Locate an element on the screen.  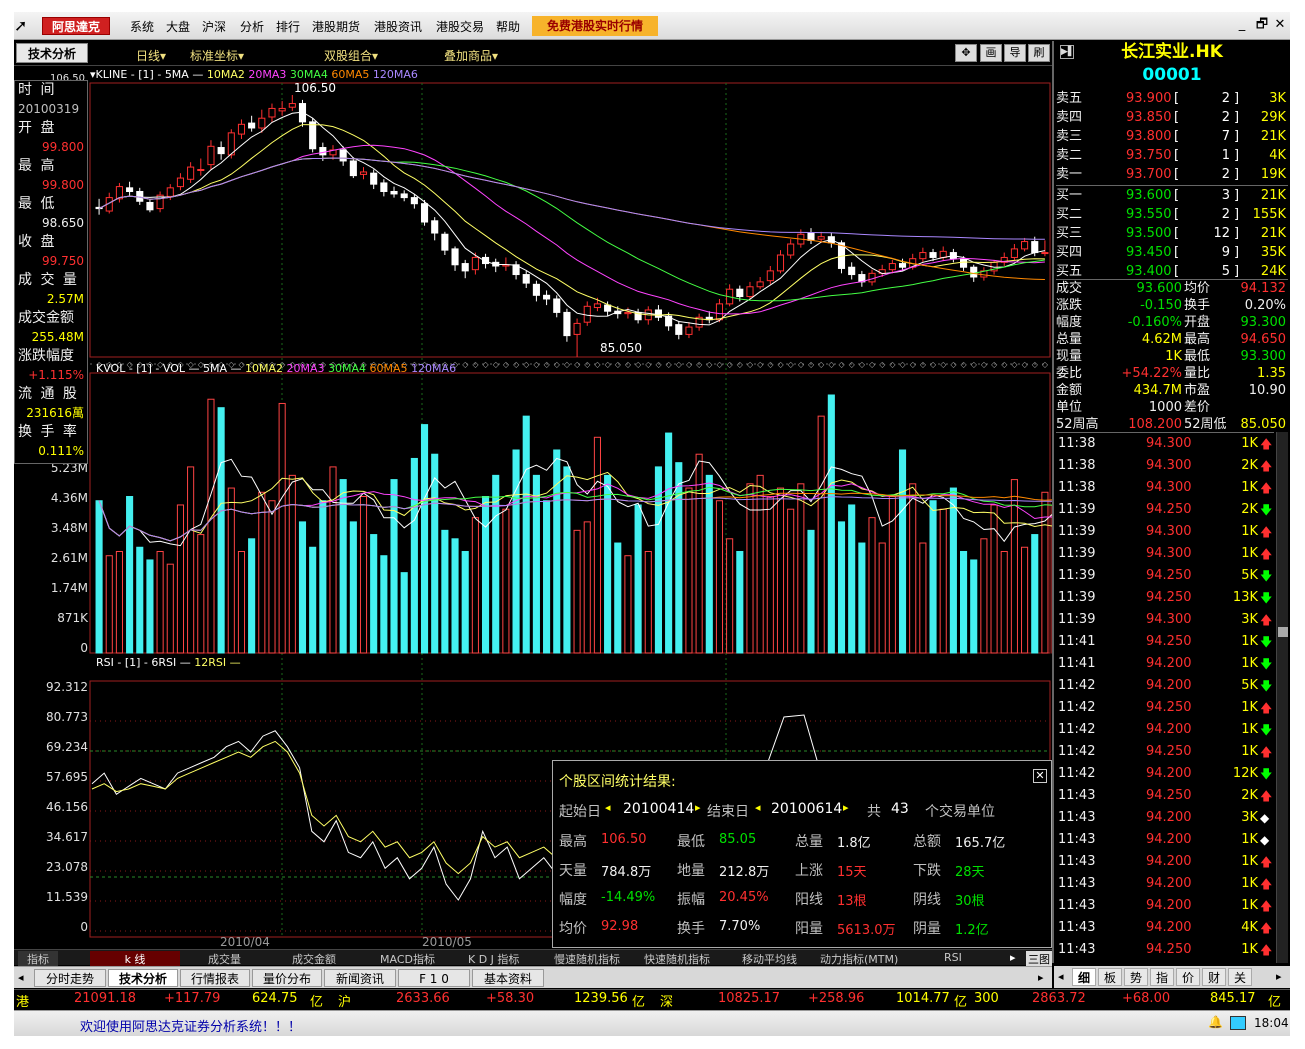
rsi-line is located at coordinates (324, 807).